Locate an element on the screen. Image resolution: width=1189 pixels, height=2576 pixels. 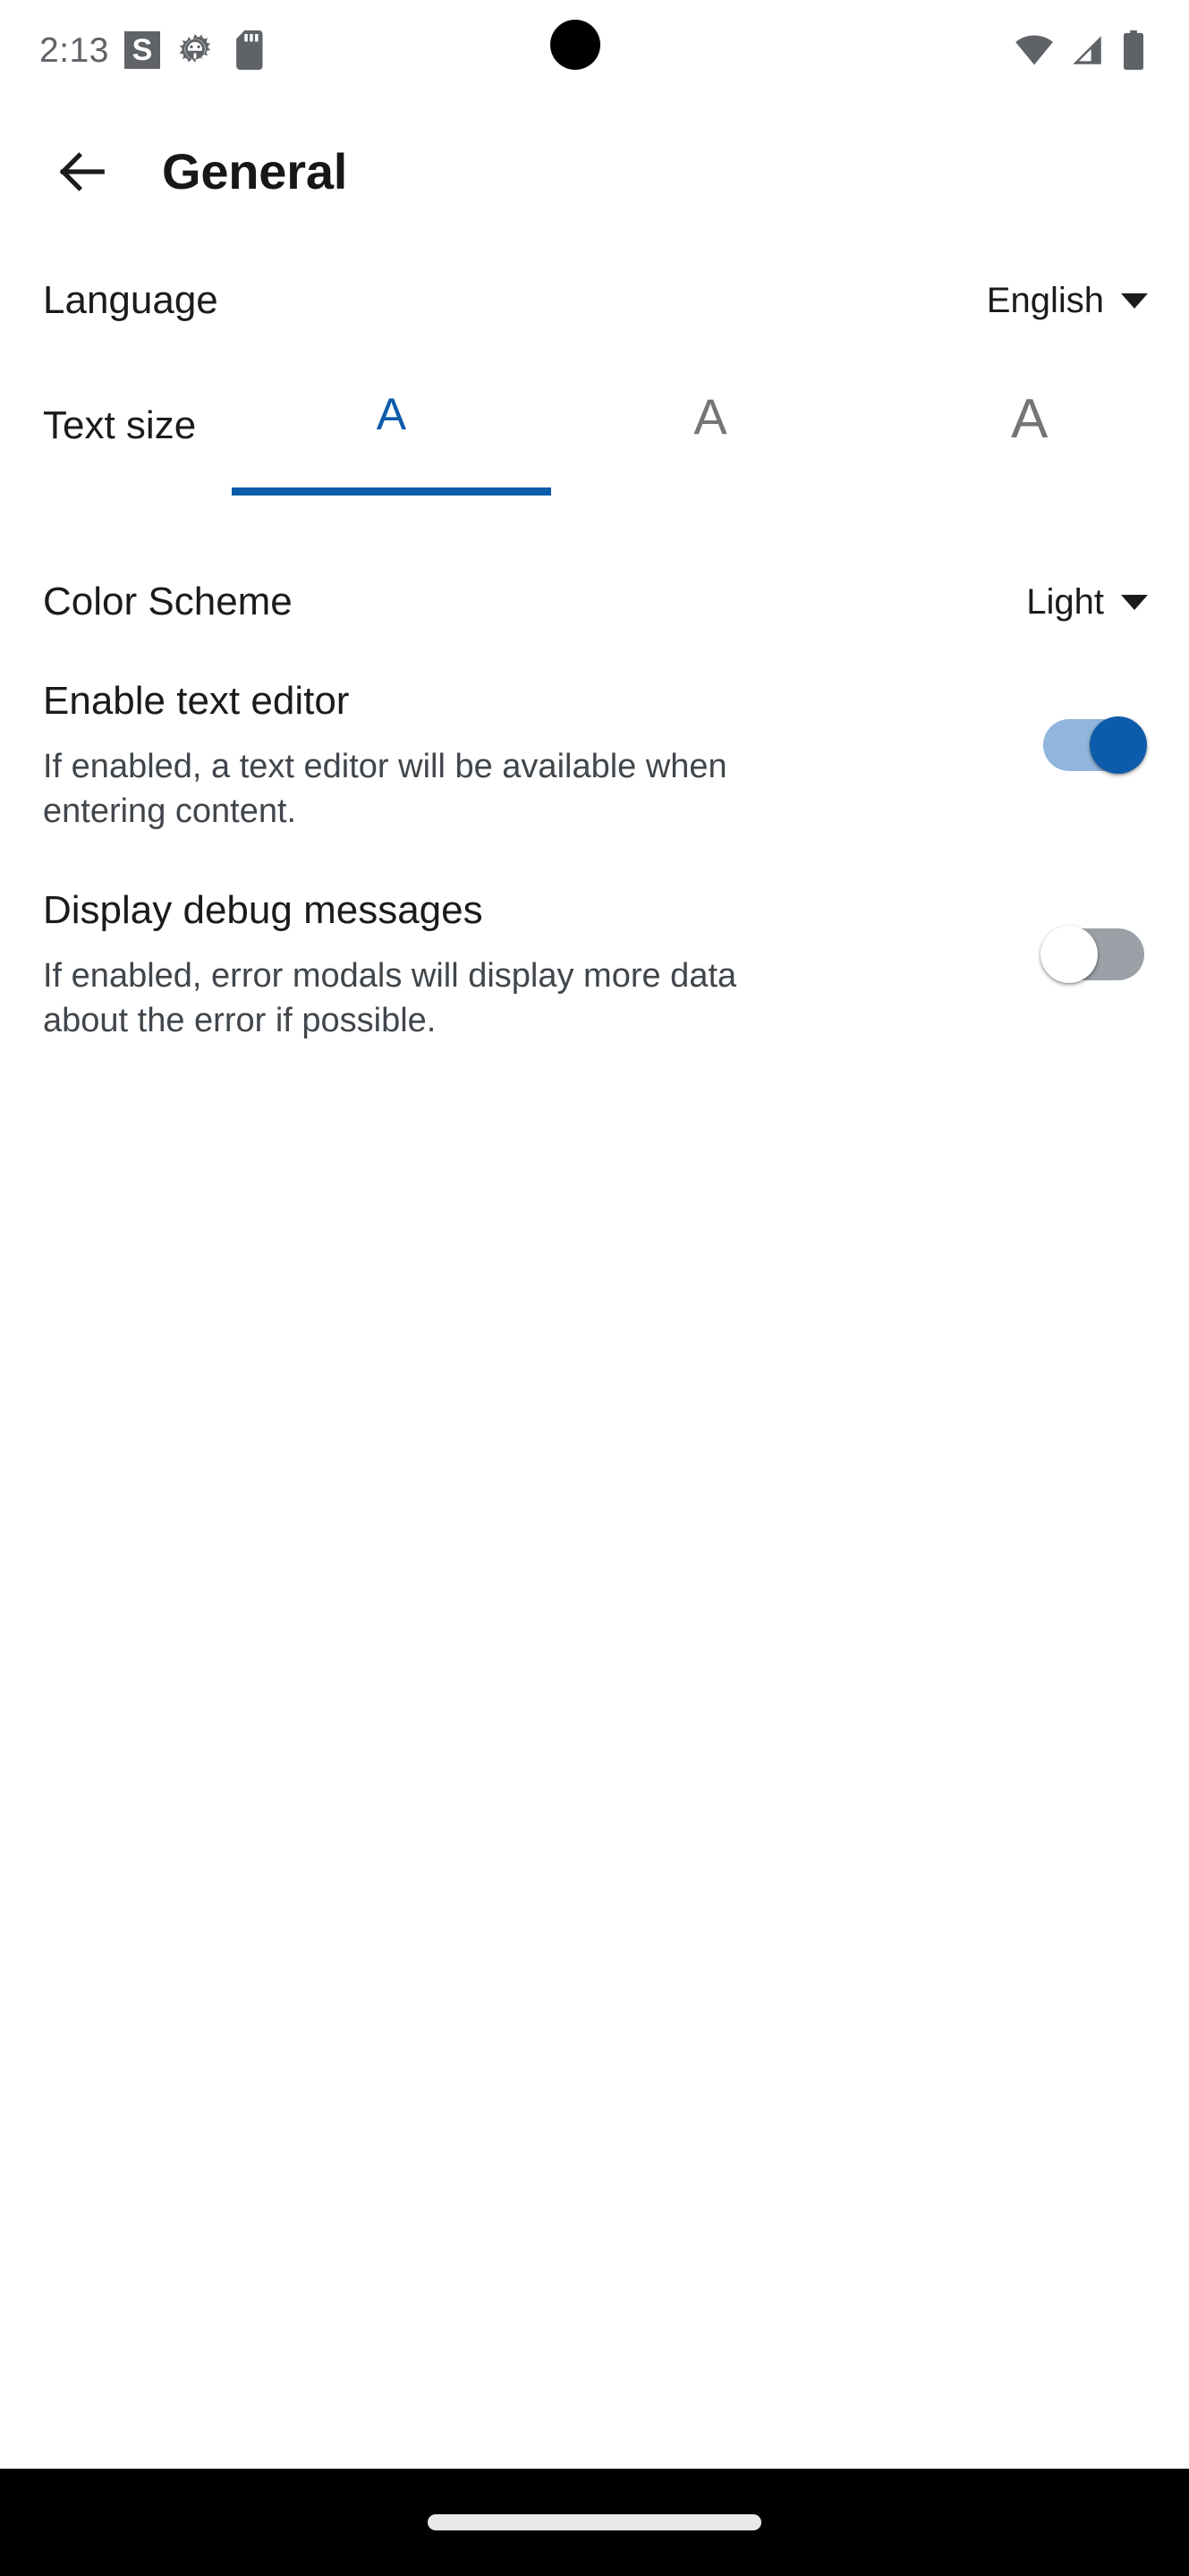
color-scheme-label: Color Scheme is located at coordinates (168, 601).